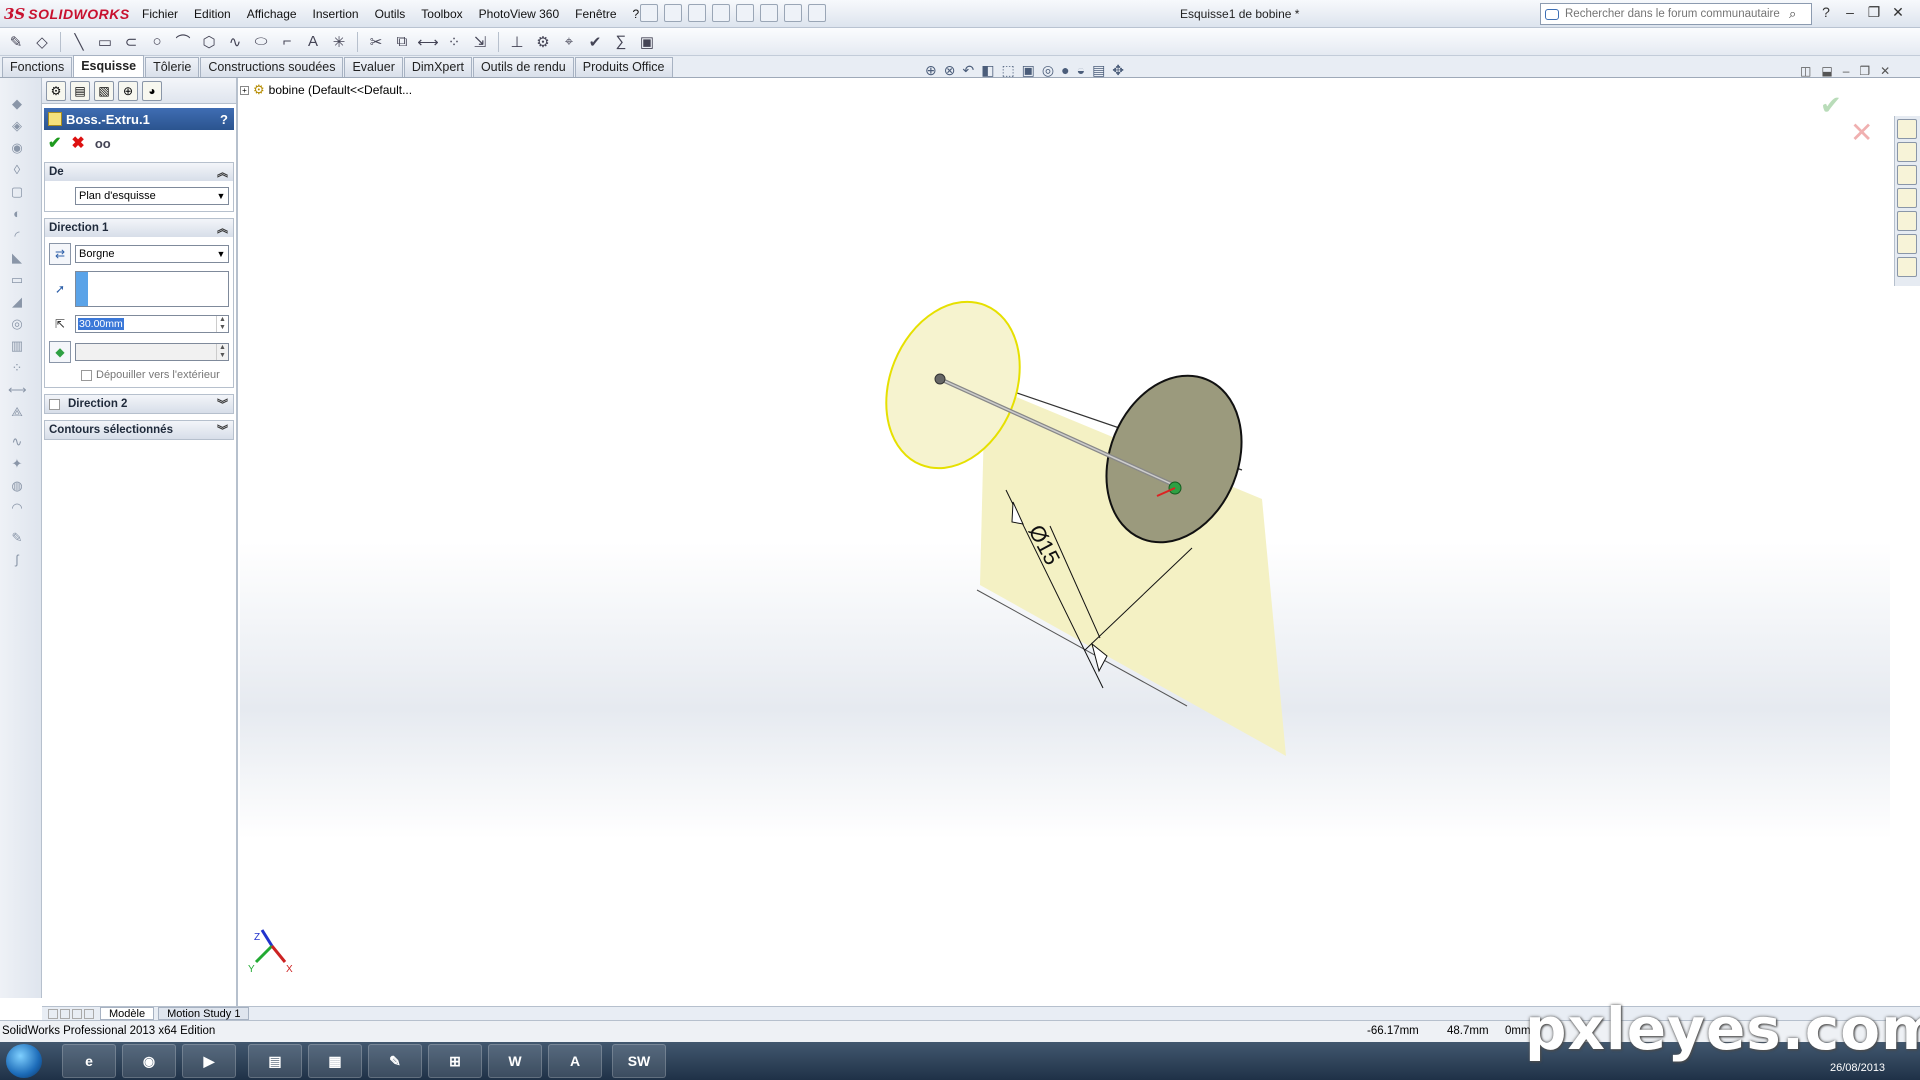  I want to click on circle-icon: ○, so click(157, 42).